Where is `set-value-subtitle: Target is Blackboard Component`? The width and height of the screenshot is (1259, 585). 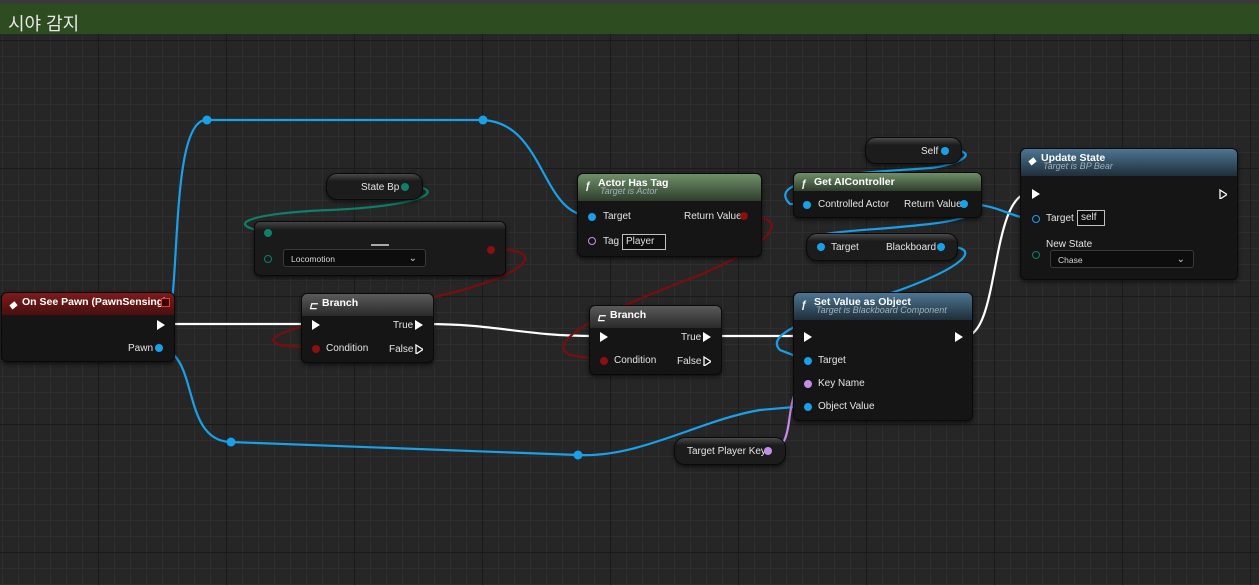 set-value-subtitle: Target is Blackboard Component is located at coordinates (881, 310).